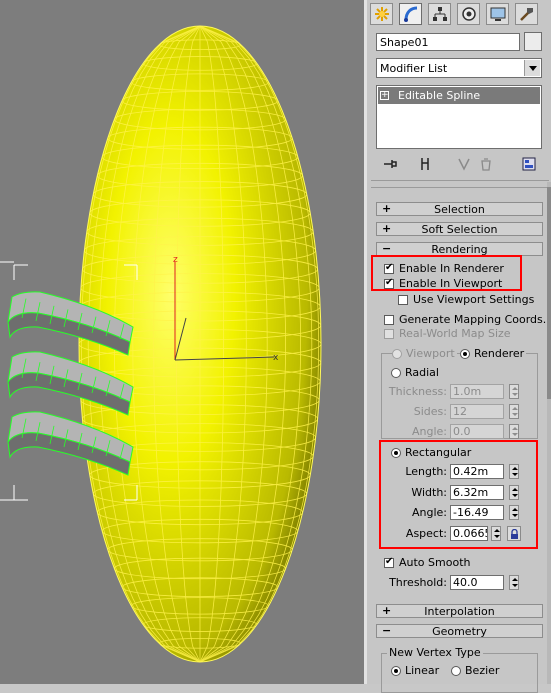 Image resolution: width=551 pixels, height=693 pixels. I want to click on command-panel-tabs, so click(459, 14).